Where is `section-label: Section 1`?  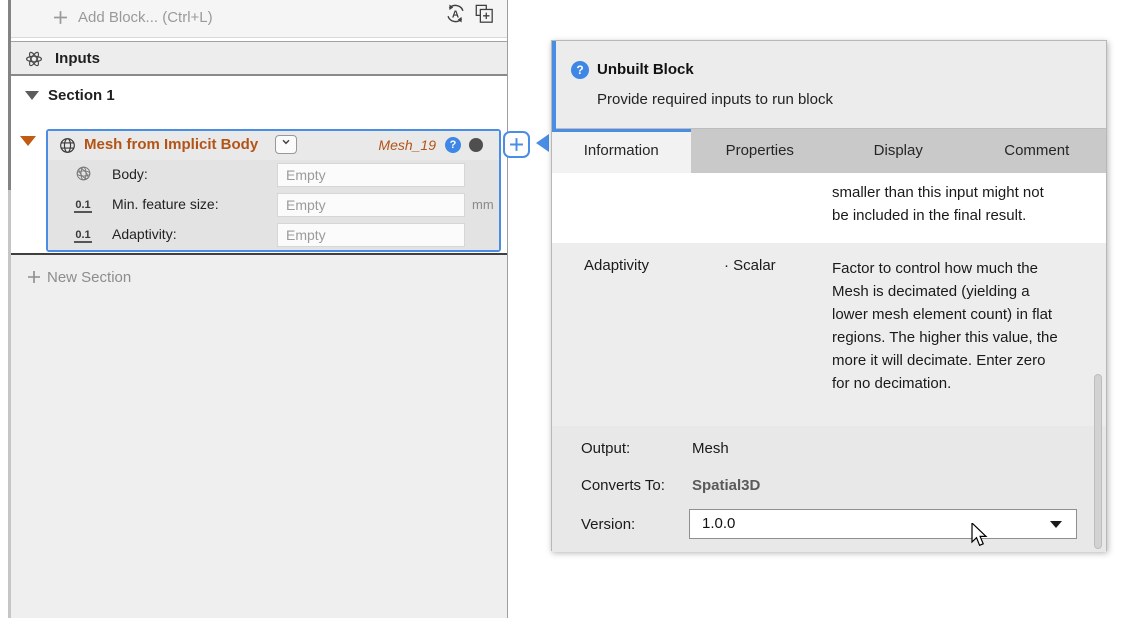
section-label: Section 1 is located at coordinates (81, 95).